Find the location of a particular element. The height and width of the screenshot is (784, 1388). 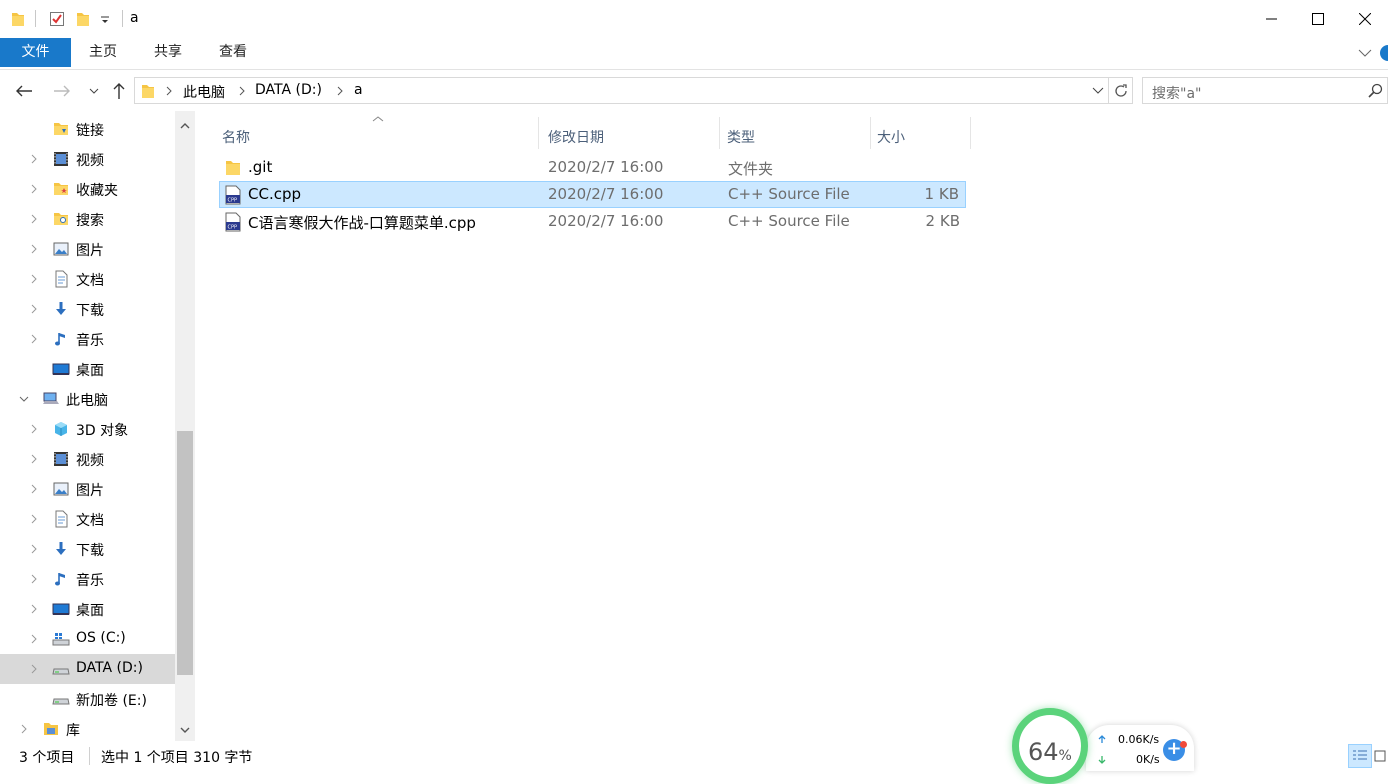

file-row-git: .git 2020/2/7 16:00 文件夹 is located at coordinates (592, 167).